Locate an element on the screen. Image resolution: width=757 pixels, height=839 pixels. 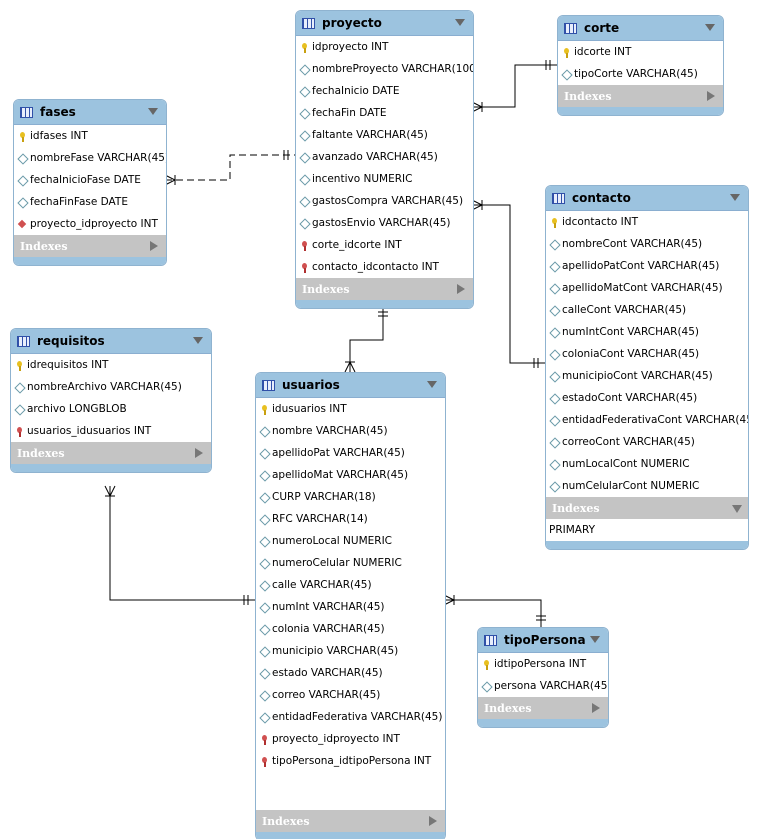
column-row: tipoCorte VARCHAR(45) is located at coordinates (640, 74).